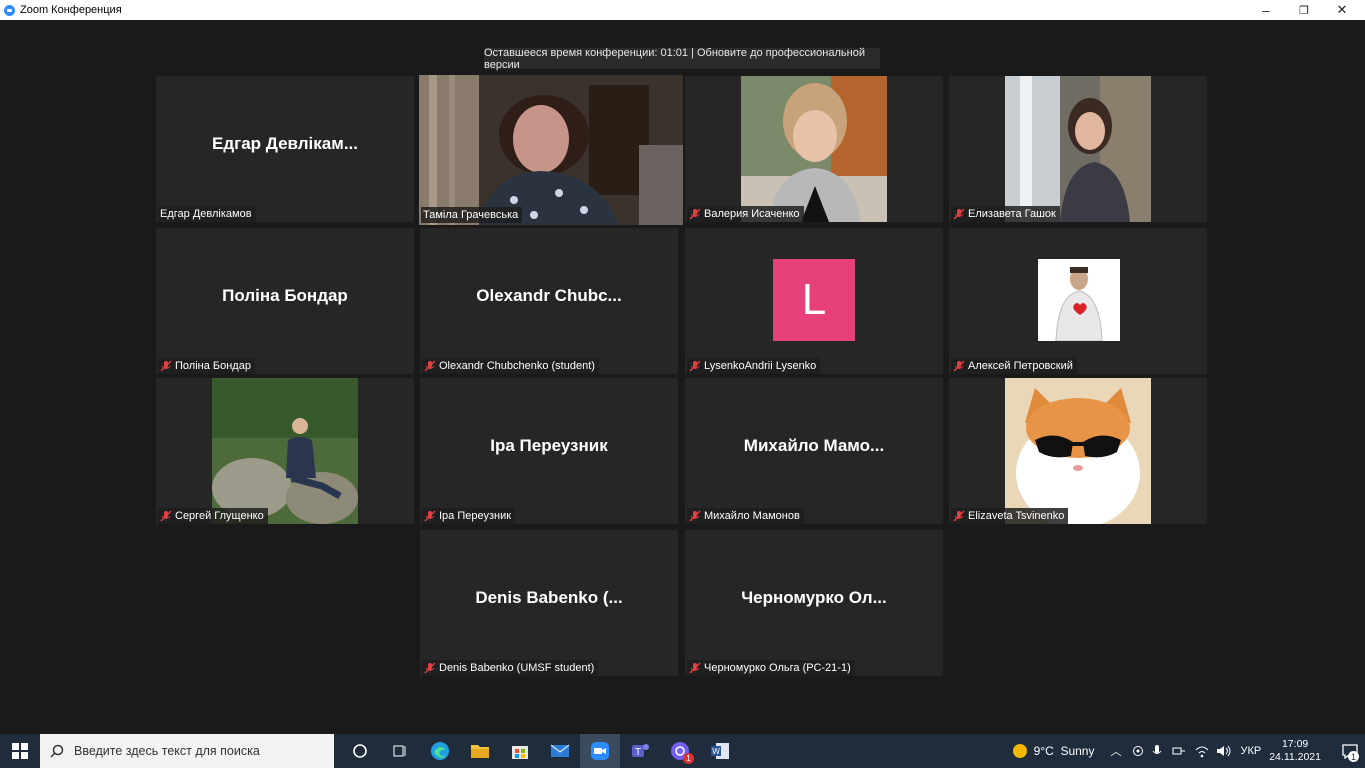 This screenshot has width=1365, height=768. I want to click on participant-tile: Сергей Глущенко, so click(285, 451).